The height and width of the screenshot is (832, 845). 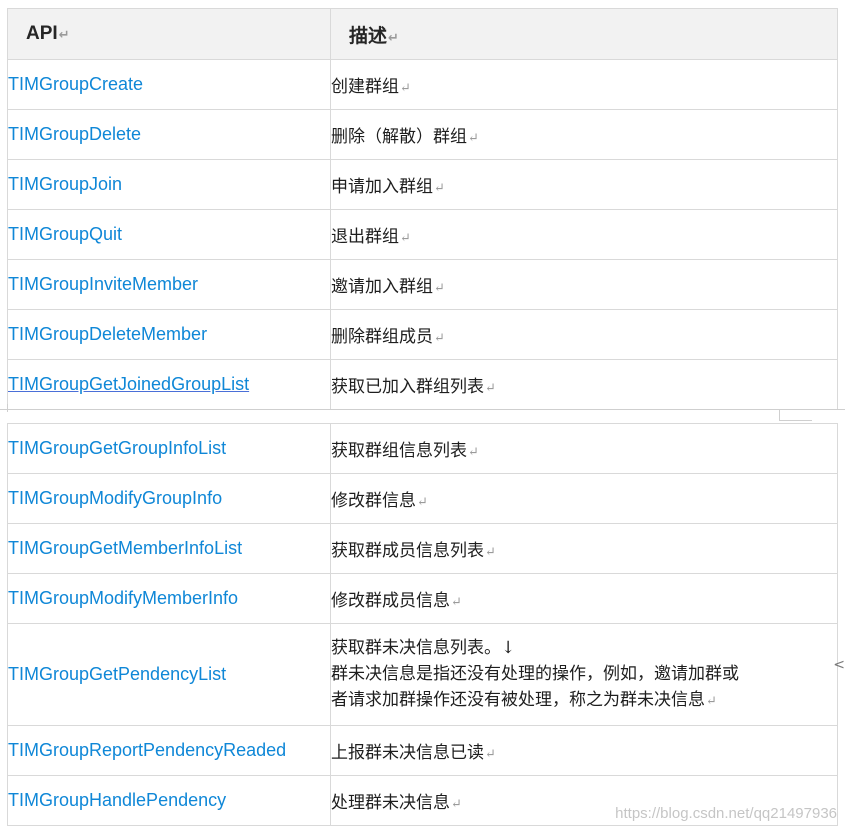 What do you see at coordinates (584, 498) in the screenshot?
I see `api-description: 修改群信息↵` at bounding box center [584, 498].